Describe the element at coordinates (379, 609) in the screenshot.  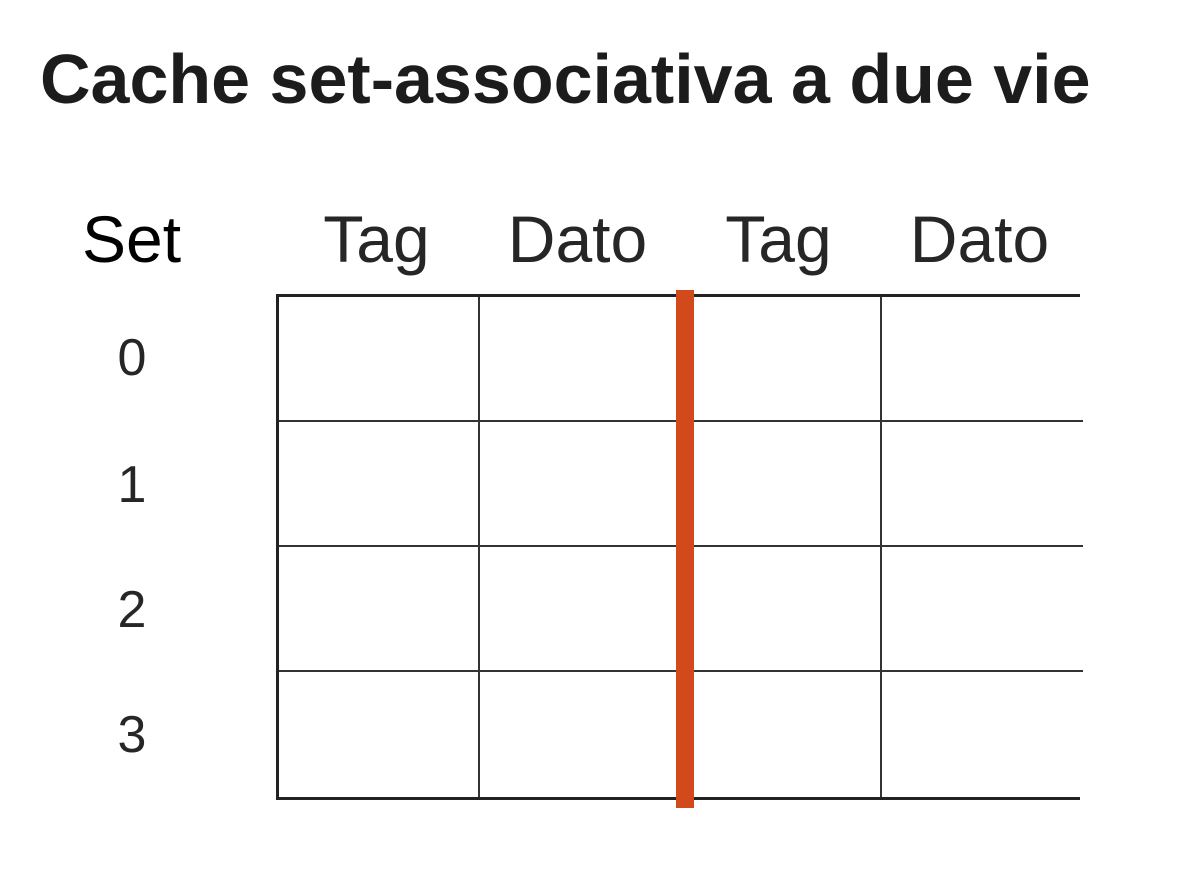
I see `cell-set2-tag0` at that location.